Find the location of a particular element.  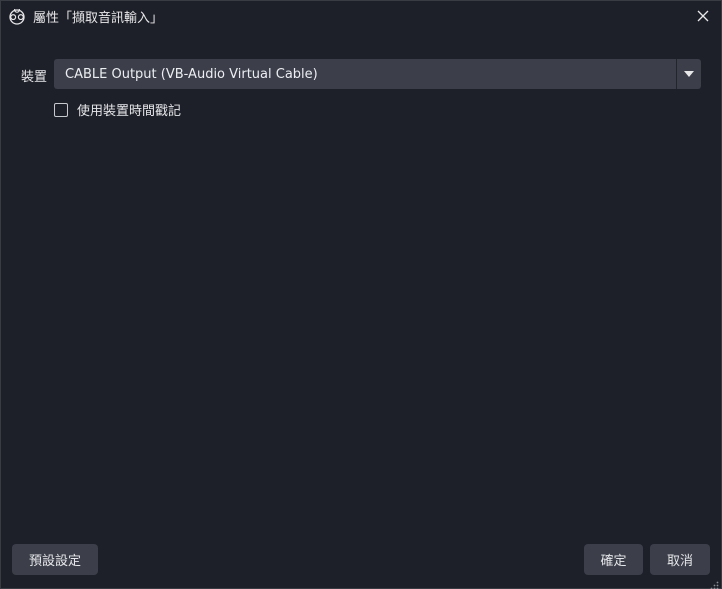

use-device-timestamps-checkbox: 使用裝置時間戳記 is located at coordinates (117, 109).